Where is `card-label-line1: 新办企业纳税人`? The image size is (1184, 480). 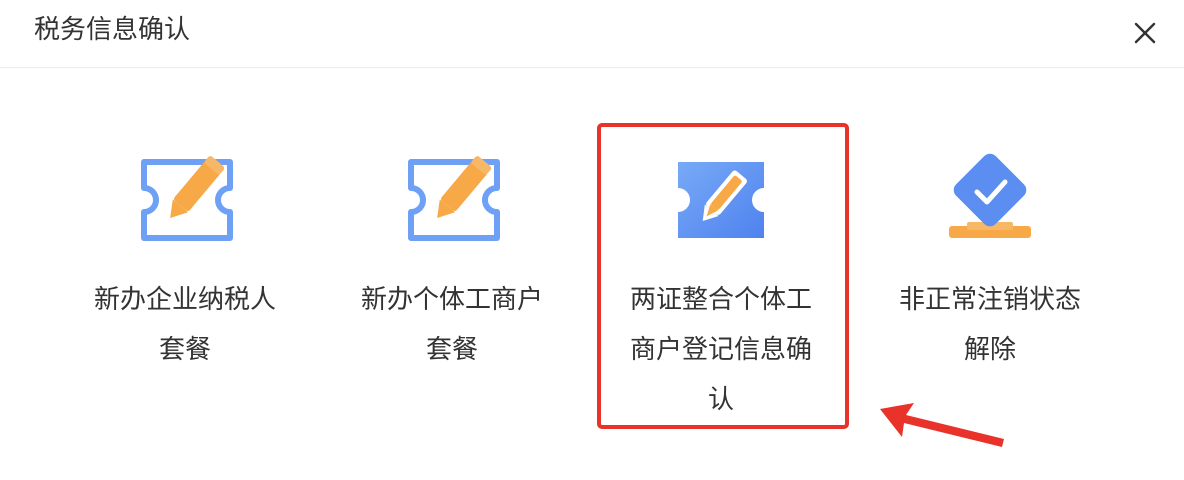
card-label-line1: 新办企业纳税人 is located at coordinates (184, 300).